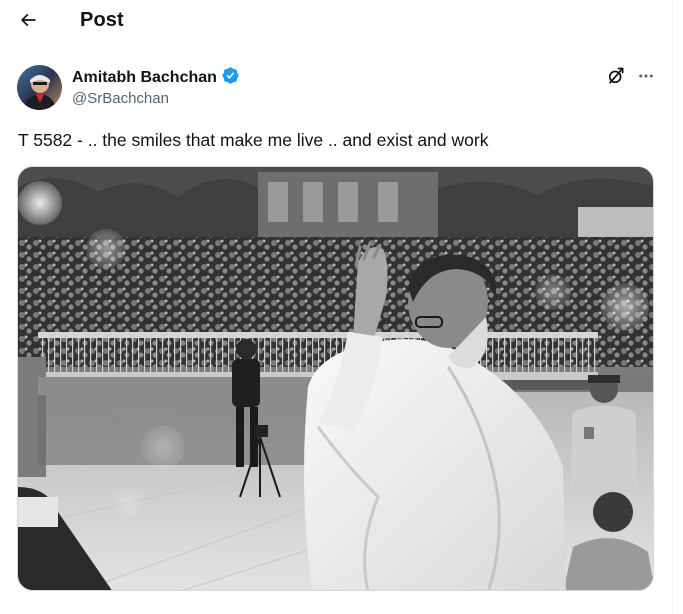 The height and width of the screenshot is (614, 683). What do you see at coordinates (144, 78) in the screenshot?
I see `author-name: Amitabh Bachchan` at bounding box center [144, 78].